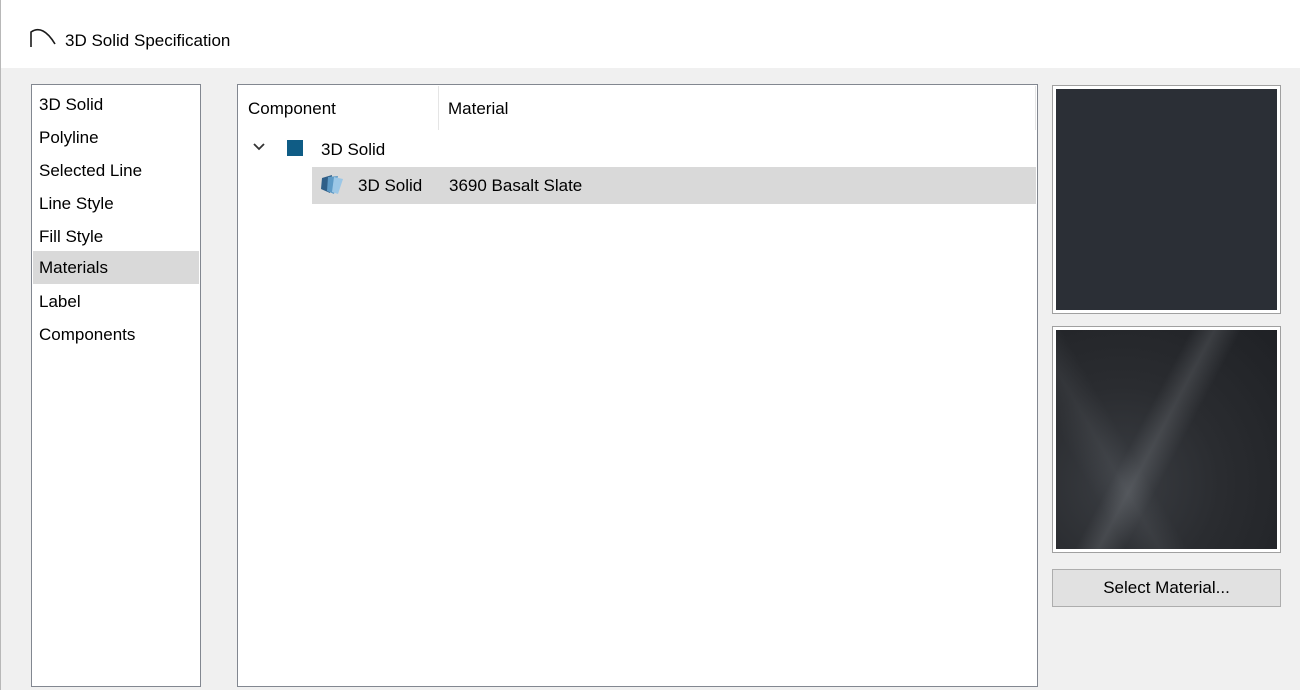 Image resolution: width=1300 pixels, height=690 pixels. I want to click on chevron-down-icon, so click(259, 147).